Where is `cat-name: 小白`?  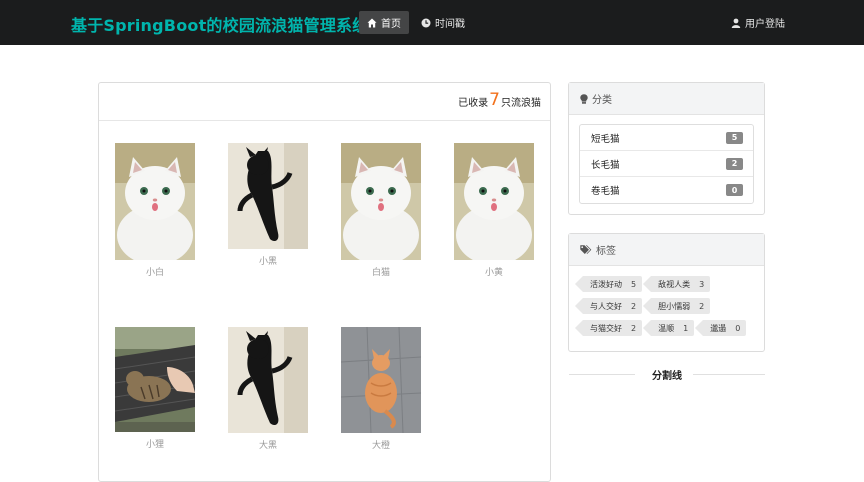 cat-name: 小白 is located at coordinates (155, 271).